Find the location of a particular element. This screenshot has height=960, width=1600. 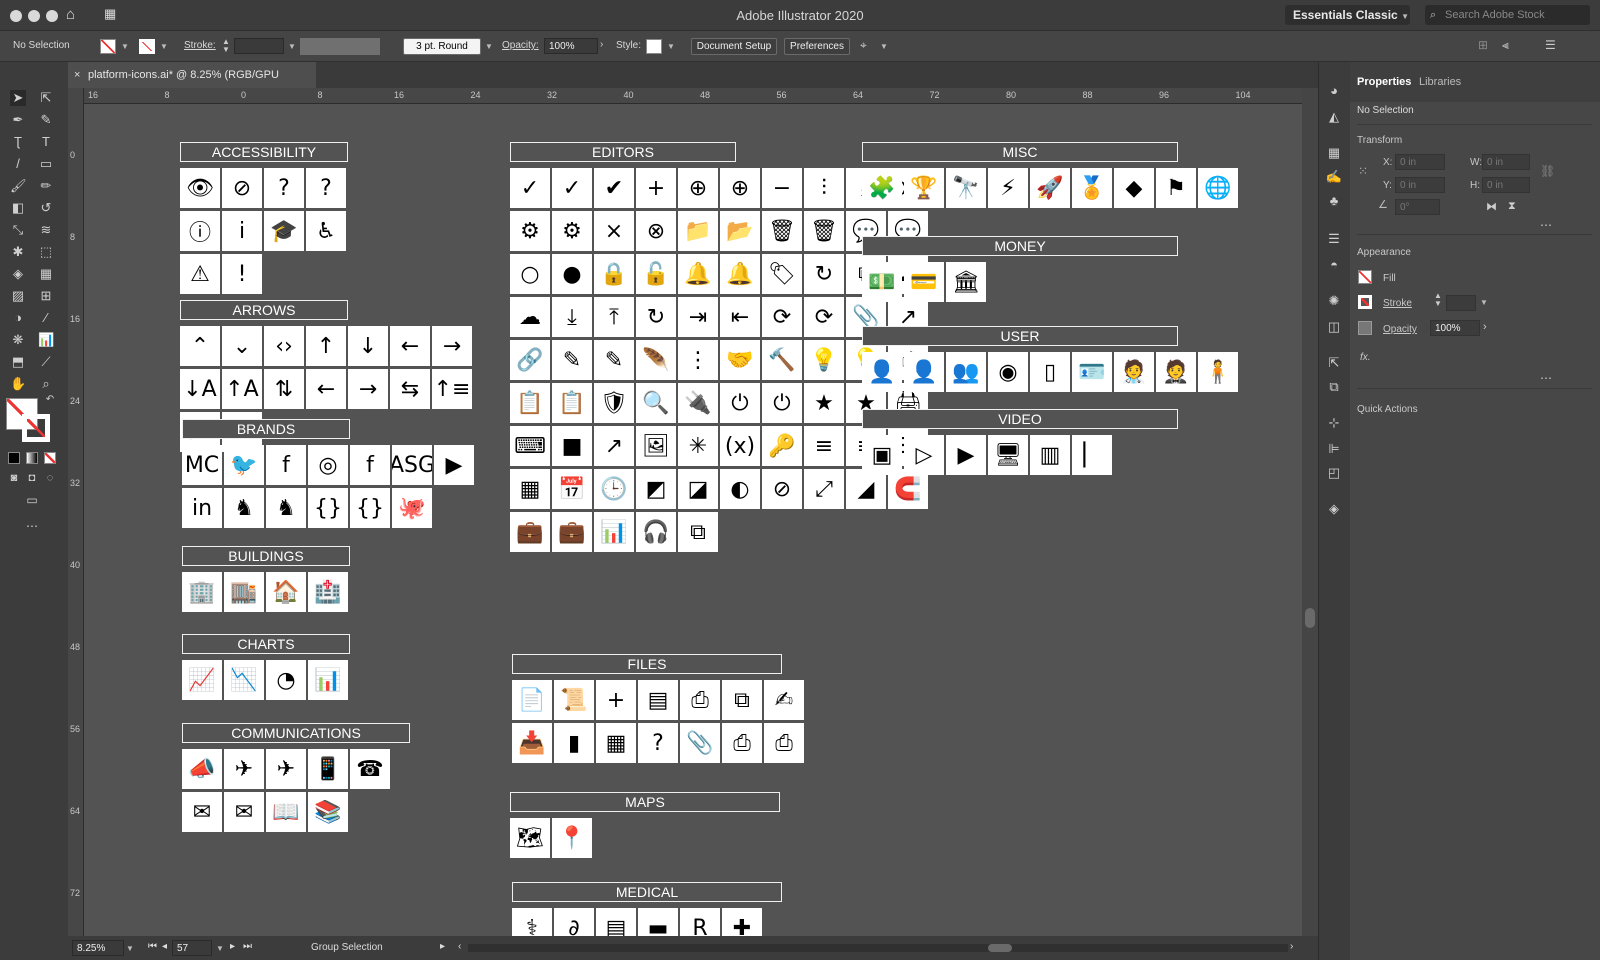

rotate-field: 0° is located at coordinates (1417, 207).